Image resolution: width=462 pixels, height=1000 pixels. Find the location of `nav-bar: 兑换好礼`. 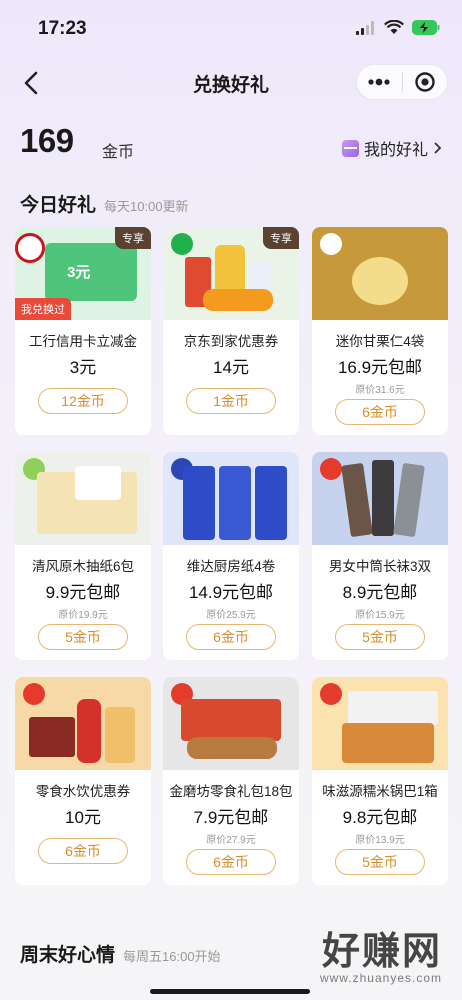

nav-bar: 兑换好礼 is located at coordinates (231, 83).